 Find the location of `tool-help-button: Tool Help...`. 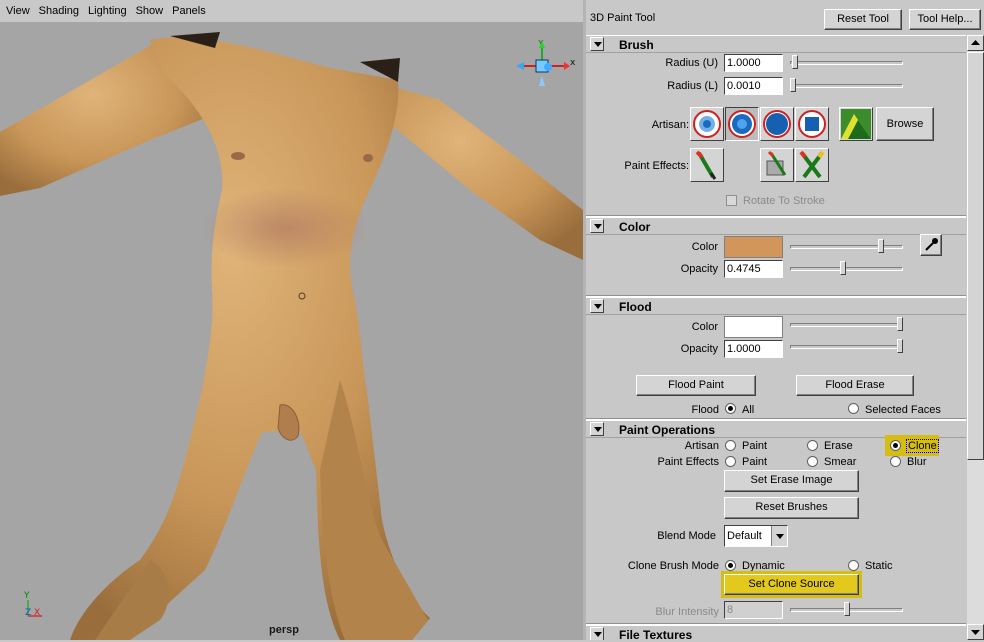

tool-help-button: Tool Help... is located at coordinates (945, 19).